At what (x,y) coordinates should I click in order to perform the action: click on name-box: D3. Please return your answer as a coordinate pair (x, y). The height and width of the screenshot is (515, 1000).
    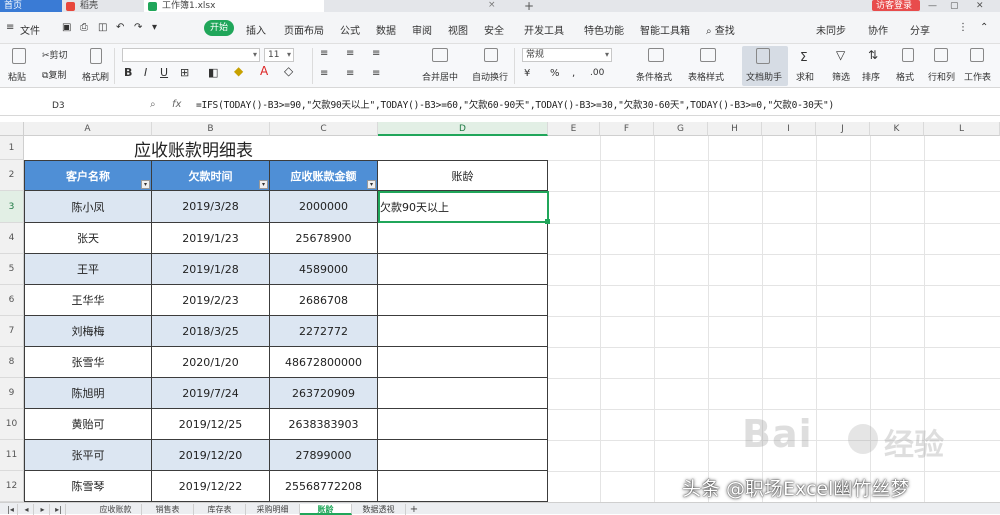
    Looking at the image, I should click on (69, 106).